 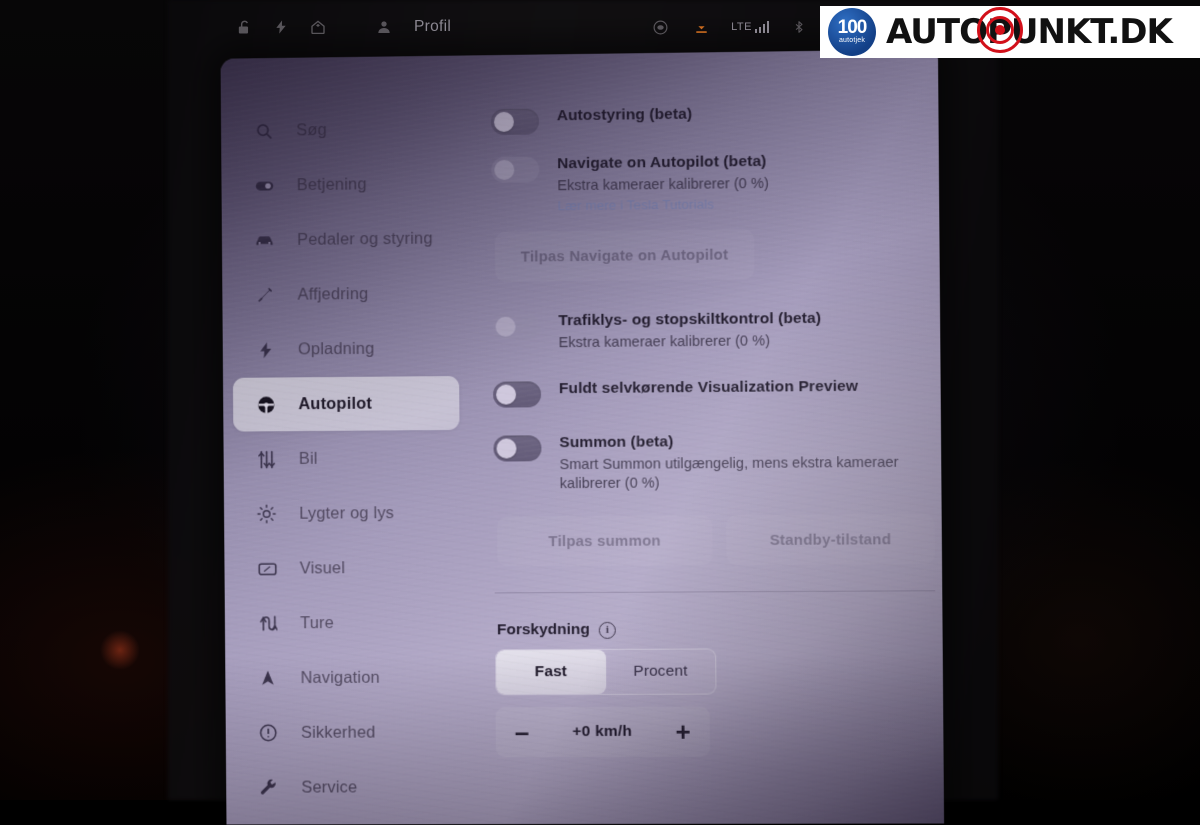 I want to click on sidebar-item-autopilot: Autopilot, so click(x=346, y=404).